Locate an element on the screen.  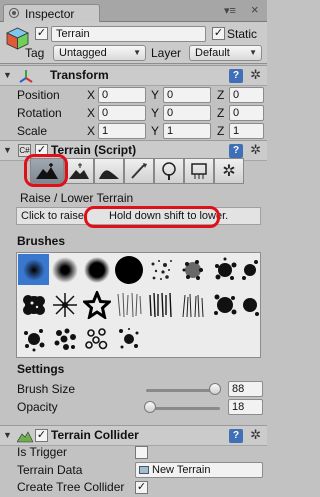
brush-noise-light is located at coordinates (128, 304).